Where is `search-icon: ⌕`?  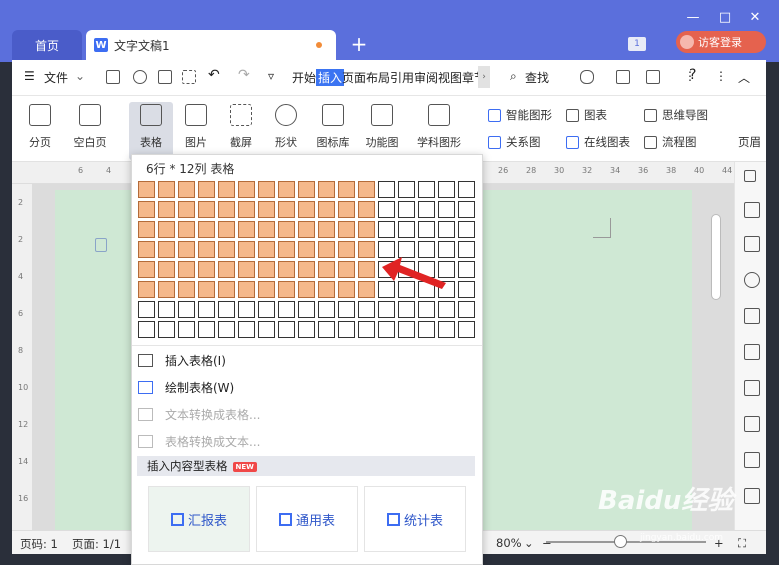 search-icon: ⌕ is located at coordinates (513, 76).